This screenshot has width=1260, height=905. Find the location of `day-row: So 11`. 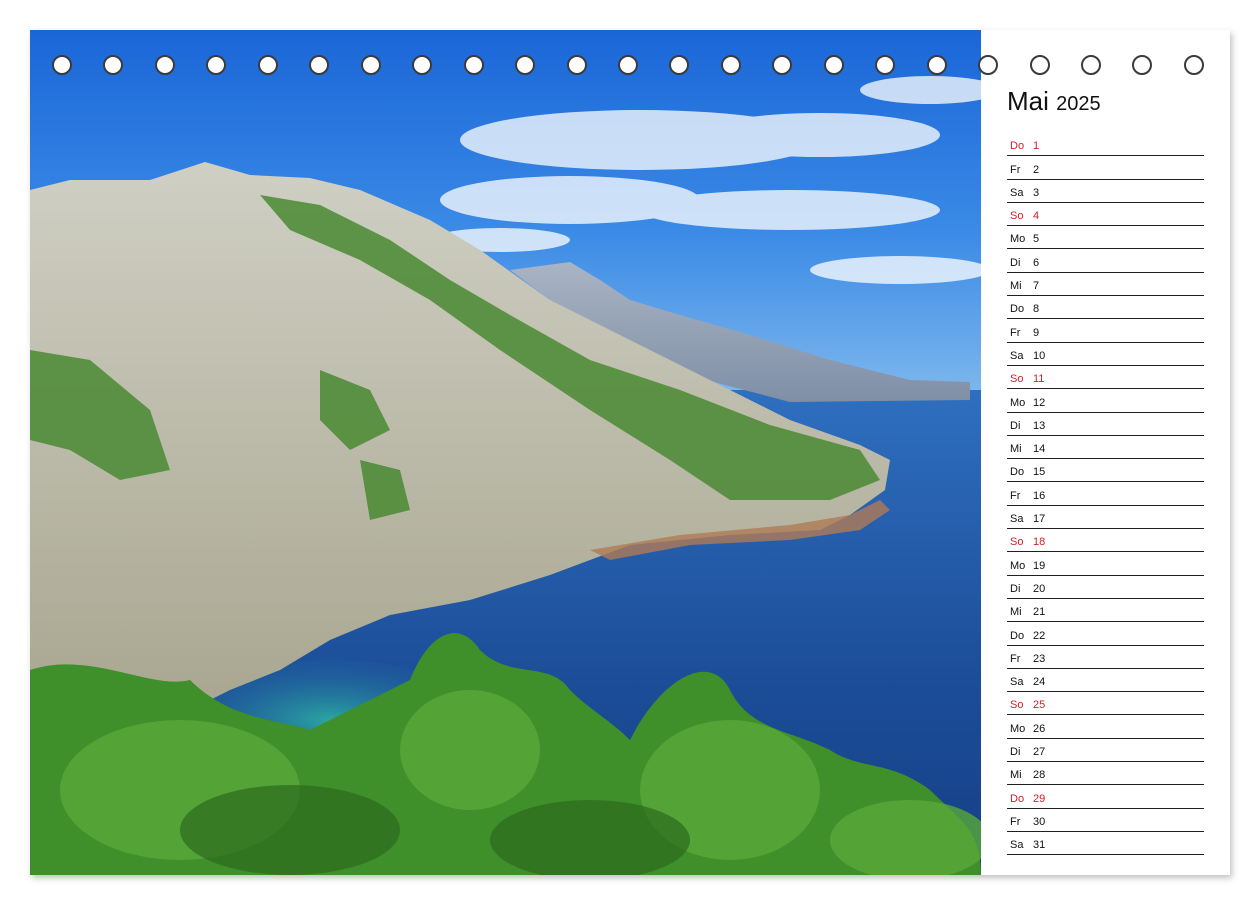

day-row: So 11 is located at coordinates (1105, 378).